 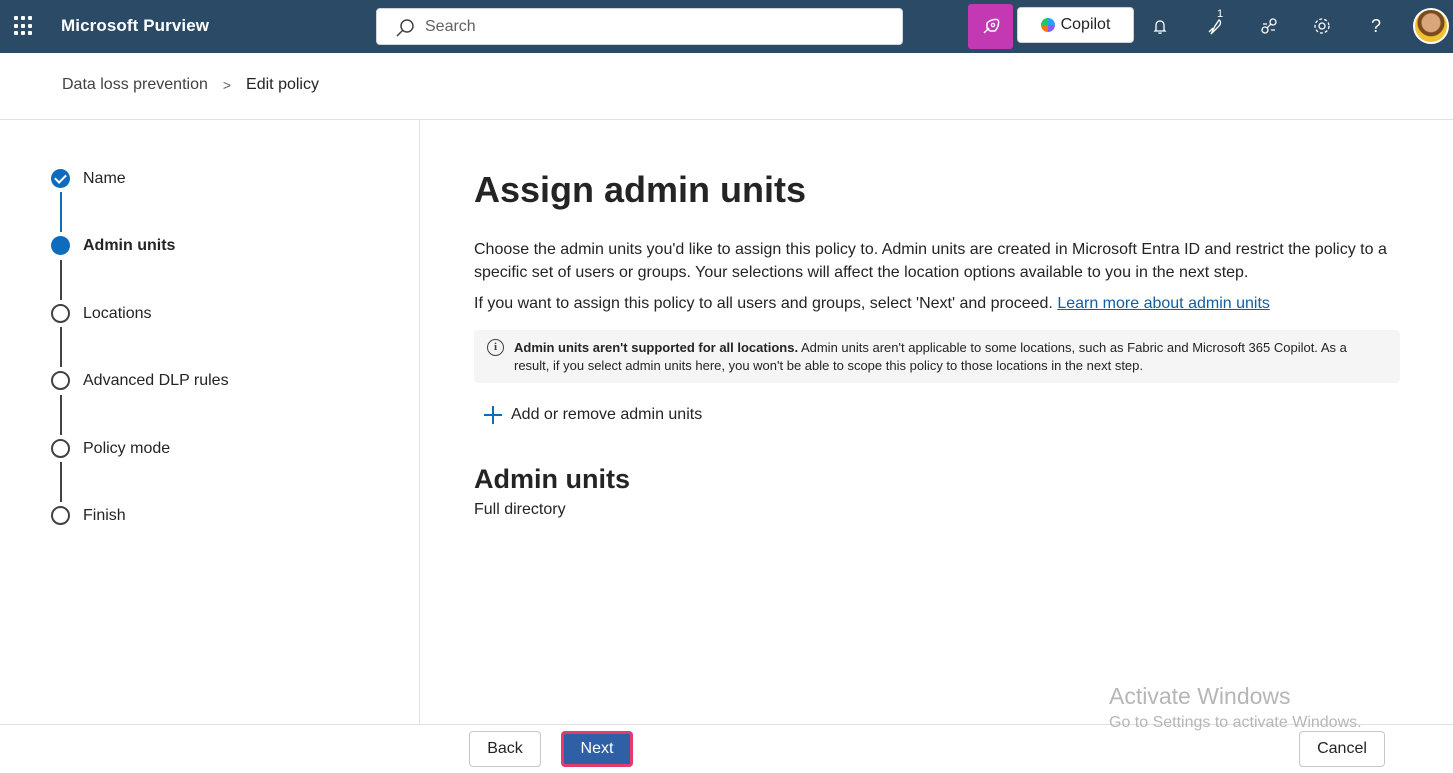 What do you see at coordinates (129, 245) in the screenshot?
I see `step-label: Admin units` at bounding box center [129, 245].